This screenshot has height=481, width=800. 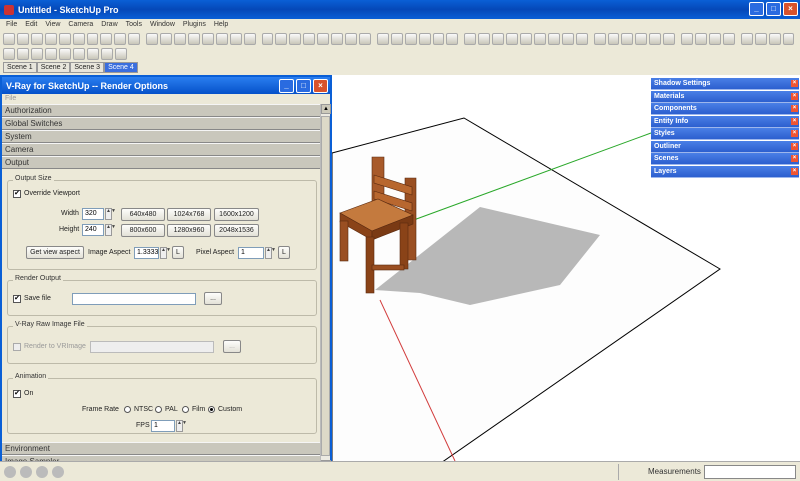 I want to click on menu-help: Help, so click(x=221, y=24).